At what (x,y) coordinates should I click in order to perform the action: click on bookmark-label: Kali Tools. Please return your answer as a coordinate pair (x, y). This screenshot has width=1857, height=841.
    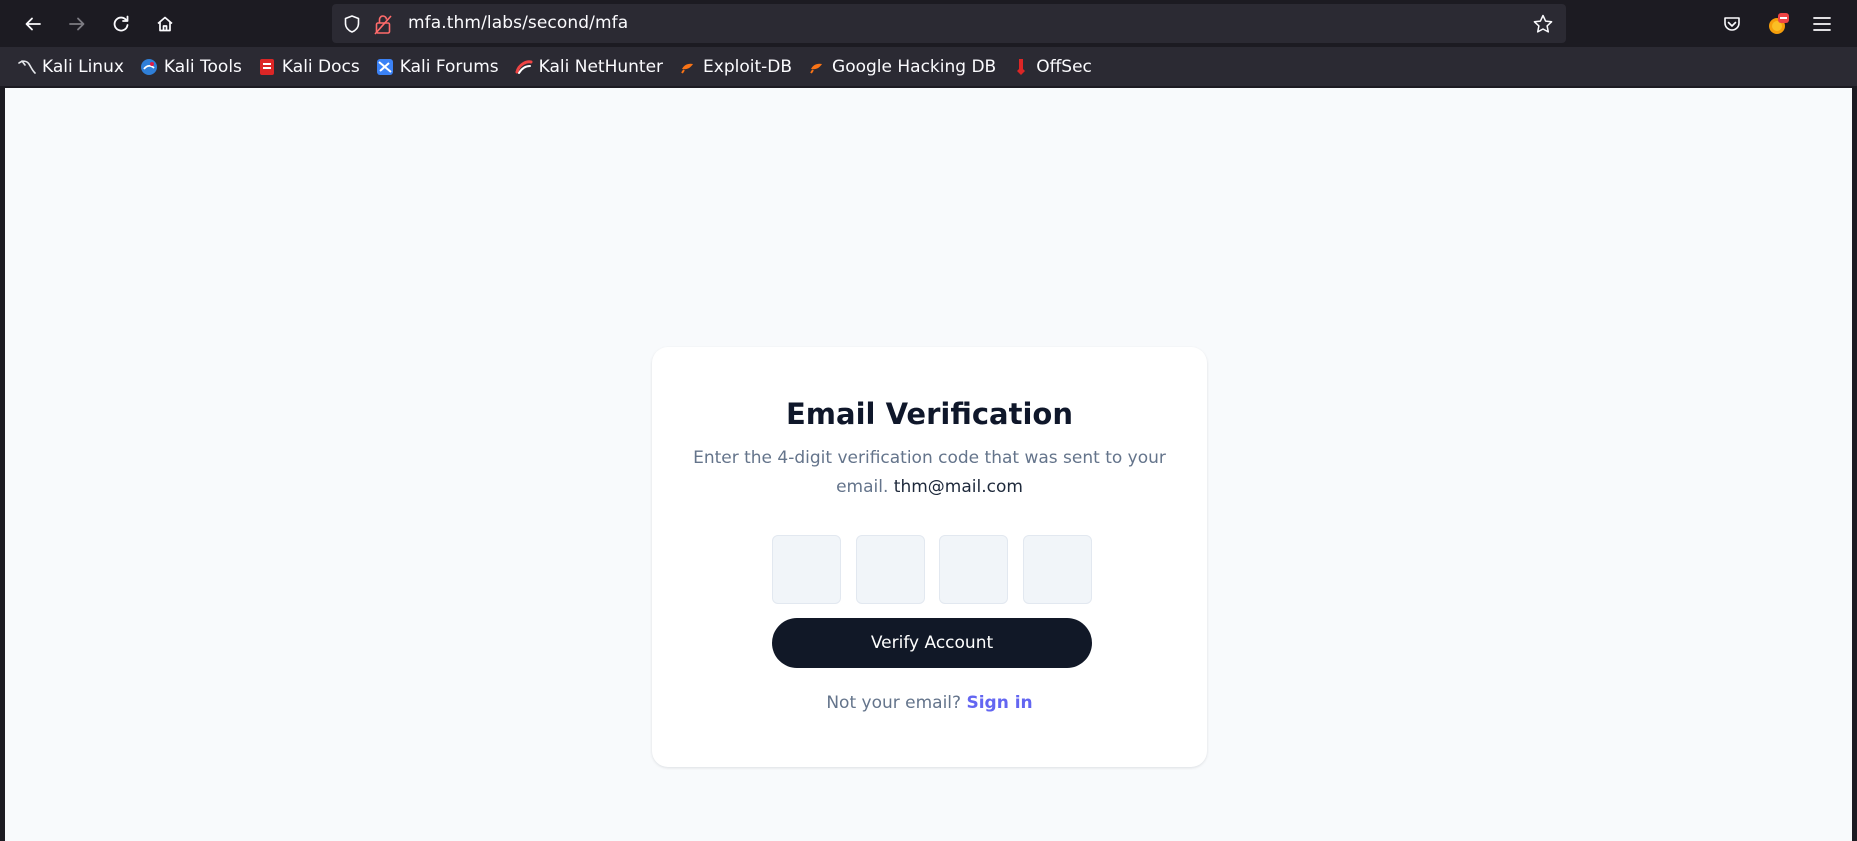
    Looking at the image, I should click on (202, 66).